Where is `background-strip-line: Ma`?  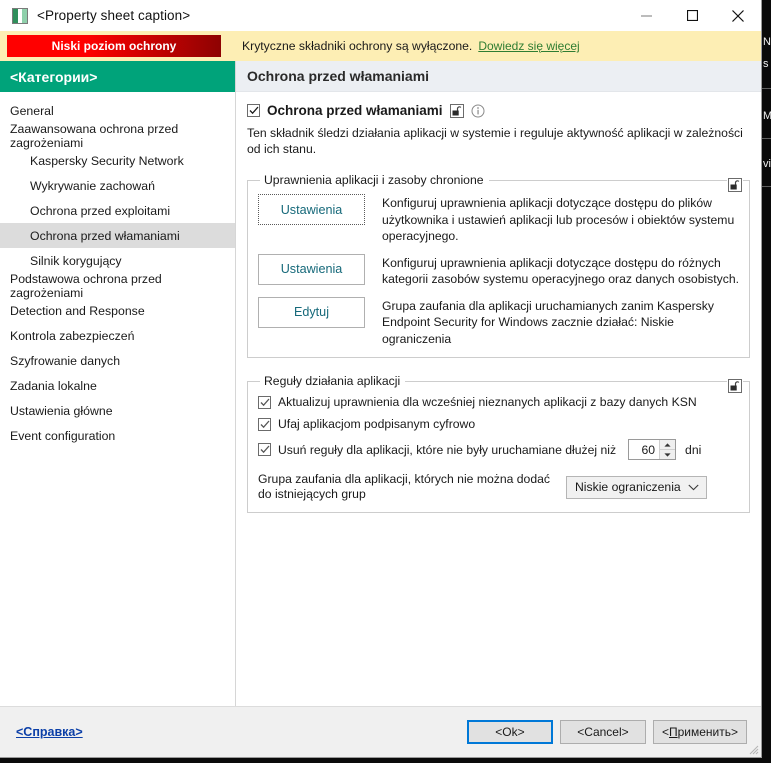
background-strip-line: Ma is located at coordinates (767, 116).